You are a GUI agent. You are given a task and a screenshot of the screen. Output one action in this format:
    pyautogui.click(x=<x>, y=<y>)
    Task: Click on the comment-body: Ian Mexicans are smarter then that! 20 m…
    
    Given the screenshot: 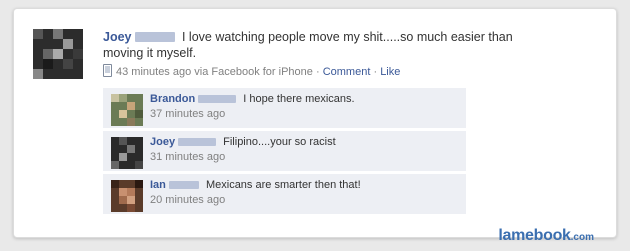 What is the action you would take?
    pyautogui.click(x=305, y=192)
    